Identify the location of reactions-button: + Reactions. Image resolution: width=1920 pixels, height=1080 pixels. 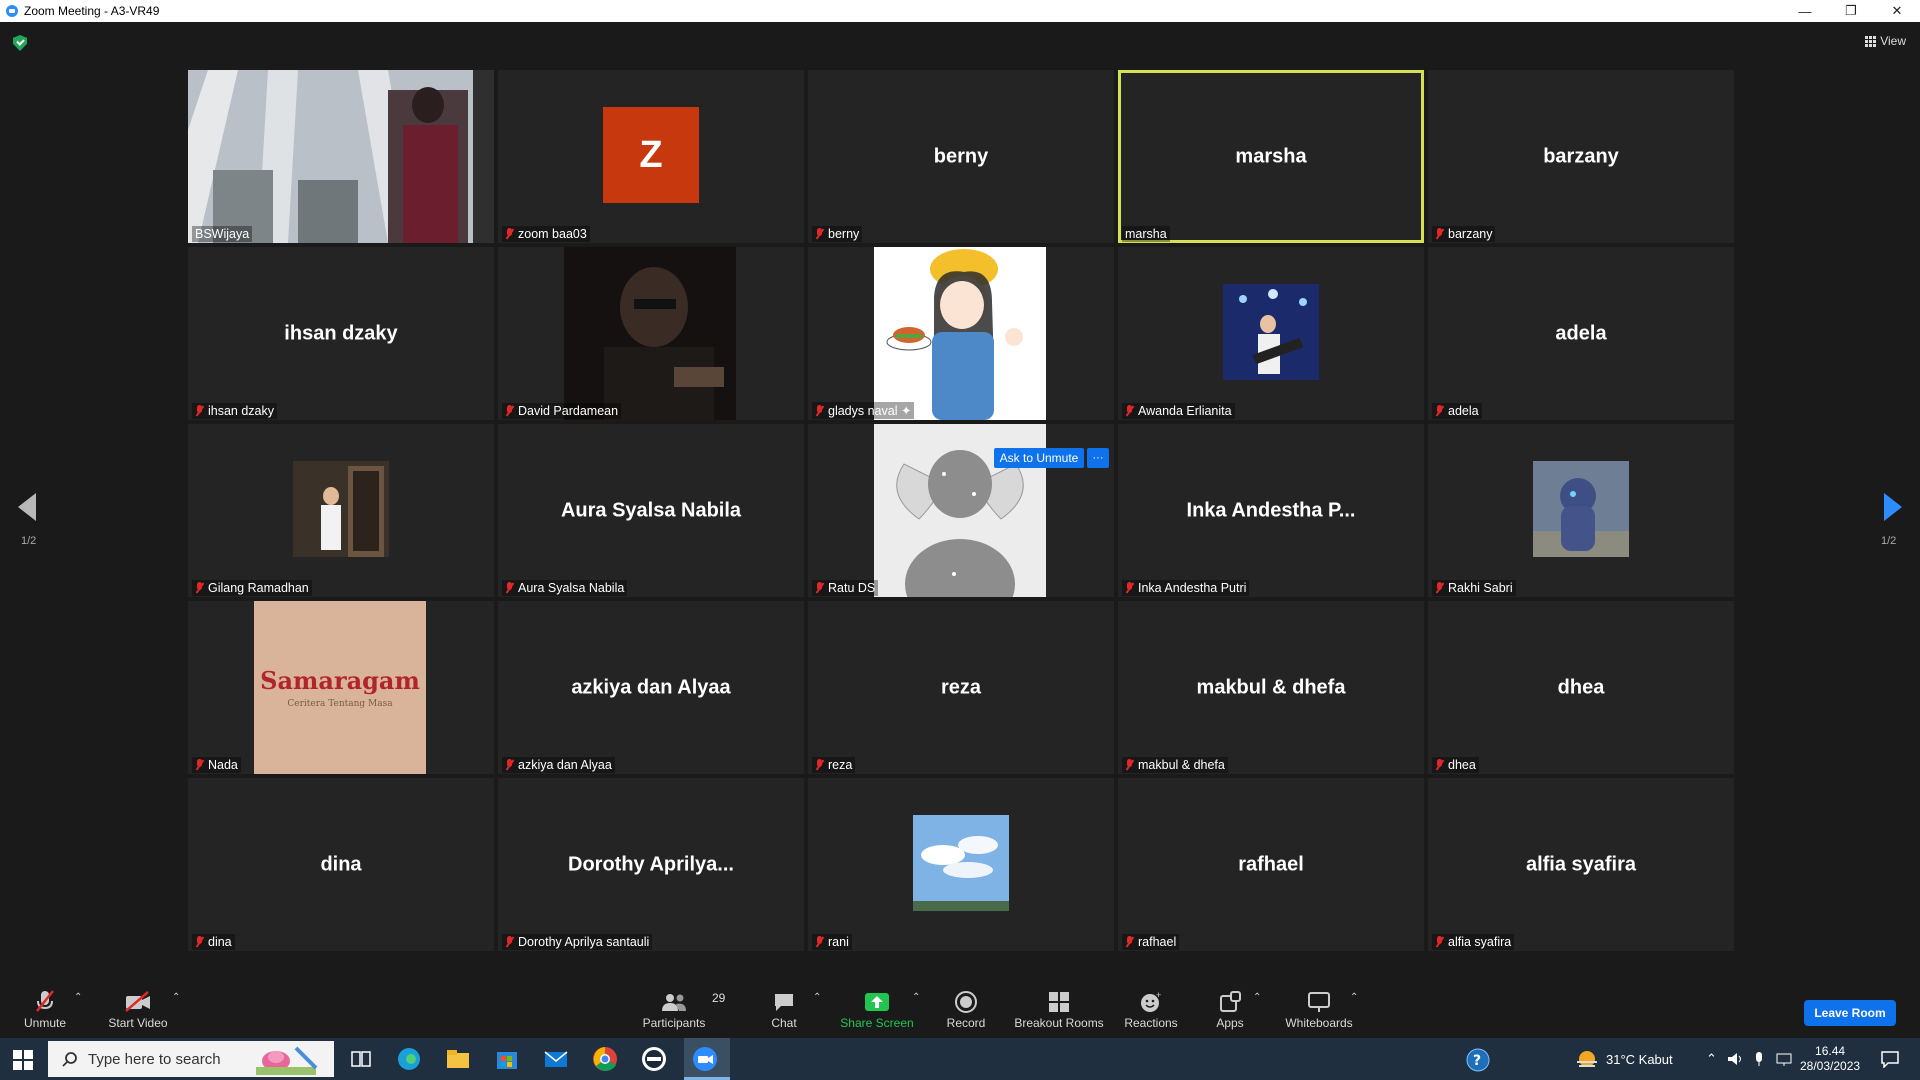
(1151, 1009).